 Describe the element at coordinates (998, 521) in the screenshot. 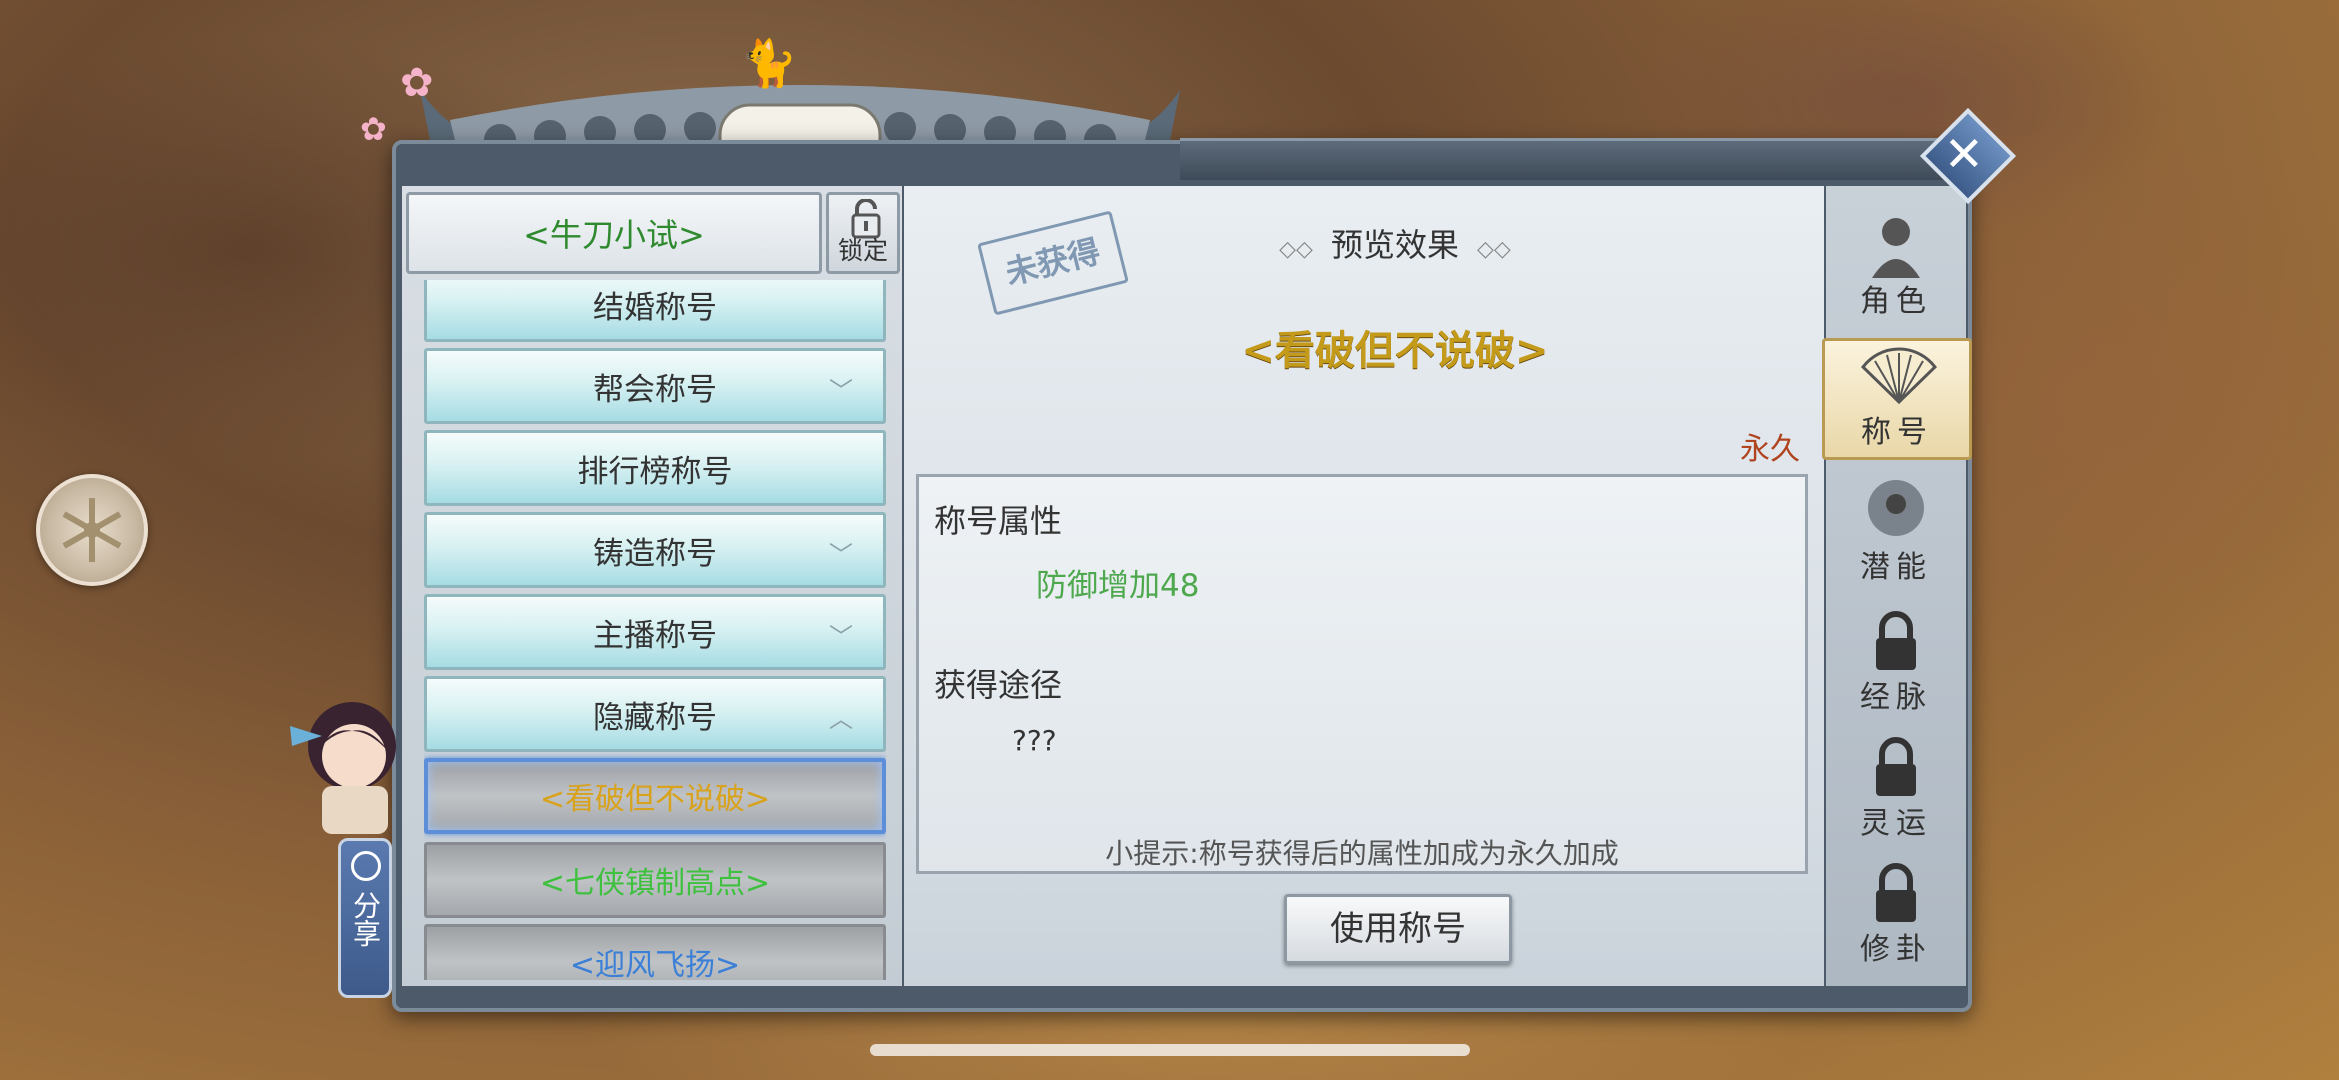

I see `attribute-label: 称号属性` at that location.